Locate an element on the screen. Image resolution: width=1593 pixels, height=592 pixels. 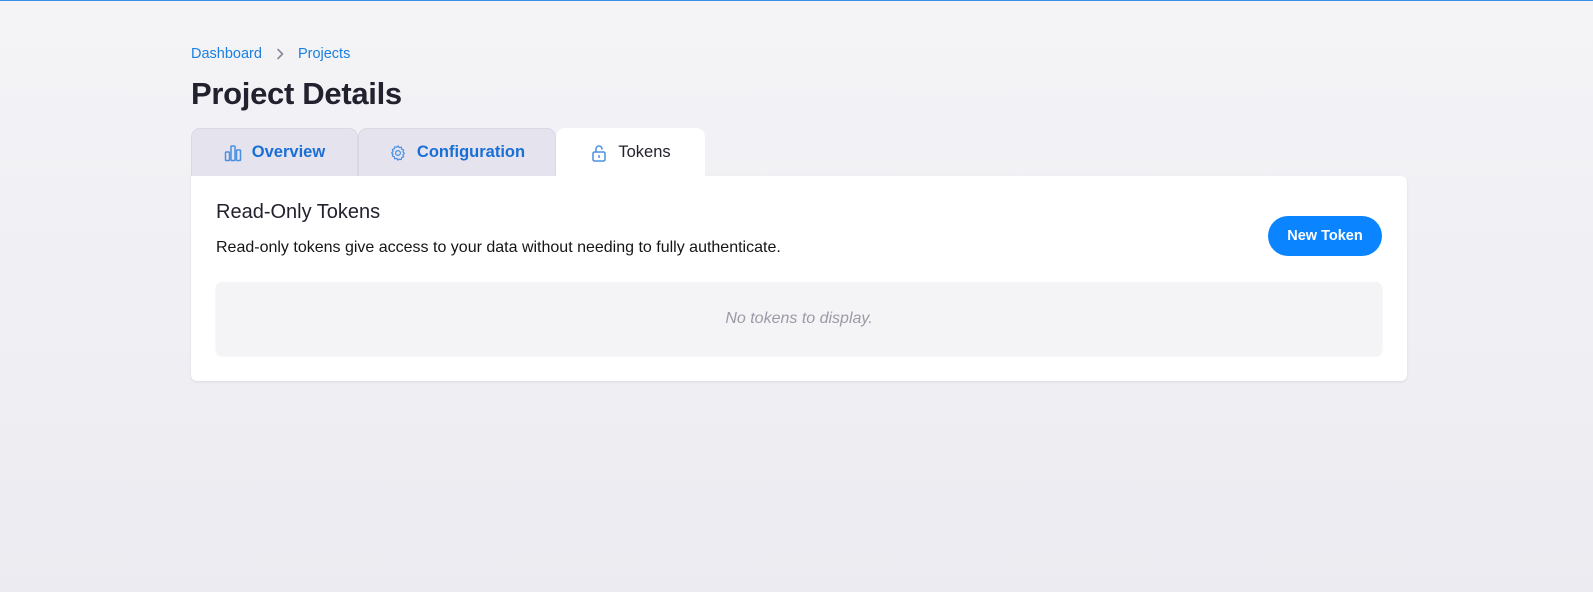
chart-icon is located at coordinates (233, 153).